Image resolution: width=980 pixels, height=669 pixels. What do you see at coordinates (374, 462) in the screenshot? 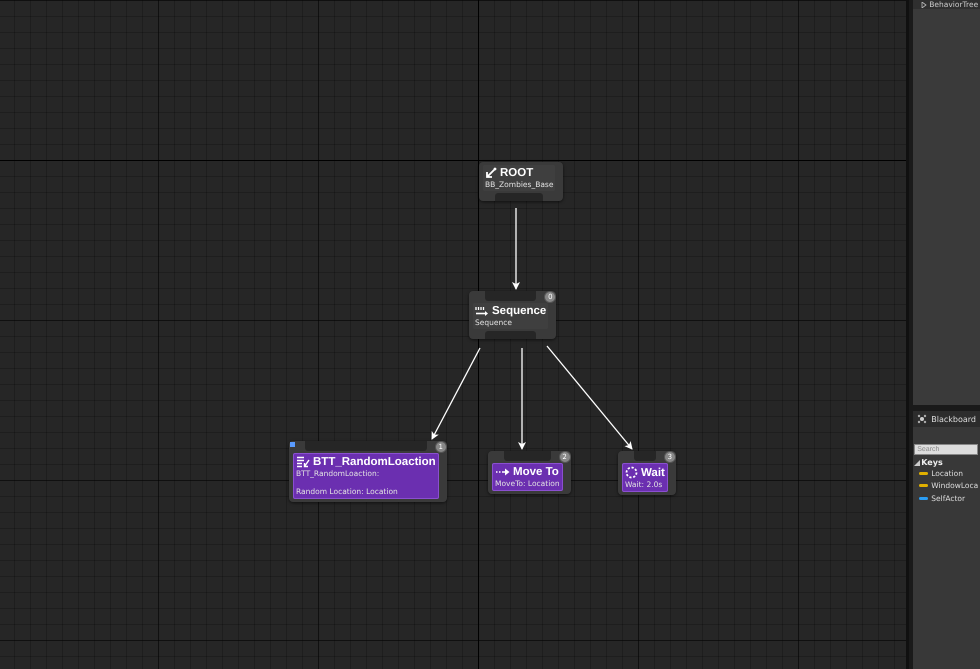
I see `node-title: BTT_RandomLoaction` at bounding box center [374, 462].